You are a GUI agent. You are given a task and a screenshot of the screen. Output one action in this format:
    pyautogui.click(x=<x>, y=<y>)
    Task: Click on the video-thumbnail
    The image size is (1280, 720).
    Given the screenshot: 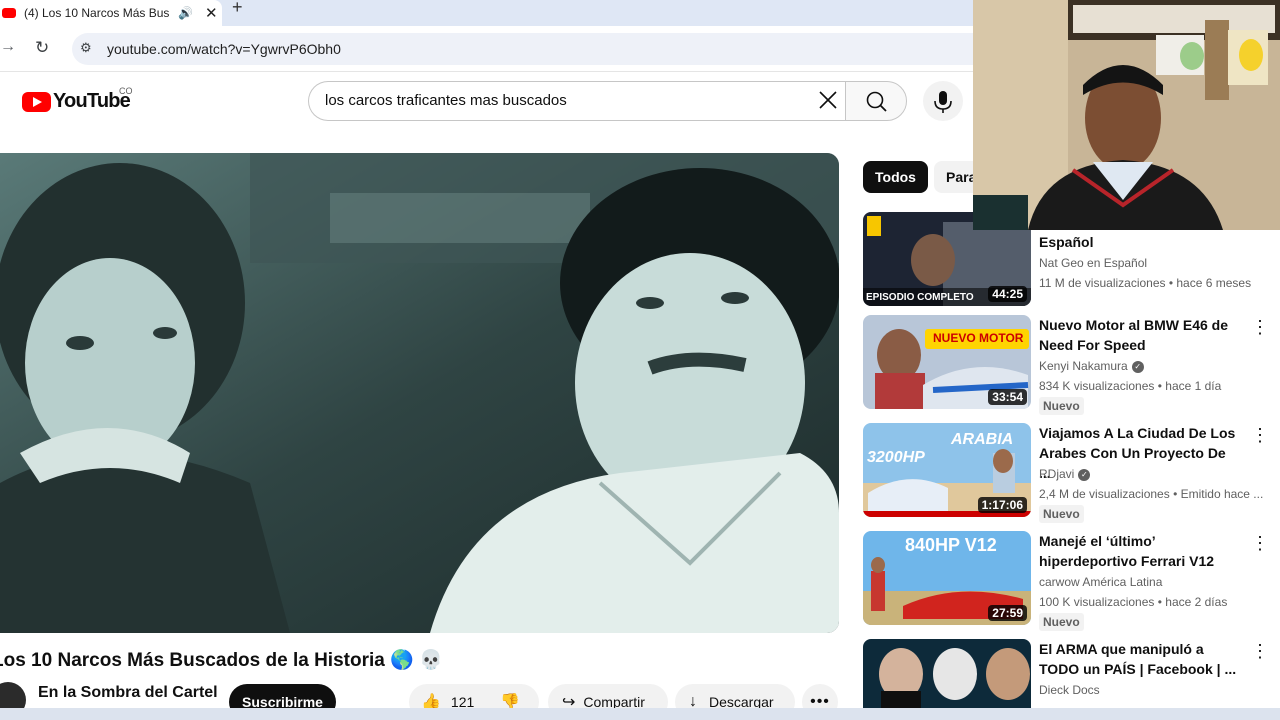 What is the action you would take?
    pyautogui.click(x=947, y=673)
    